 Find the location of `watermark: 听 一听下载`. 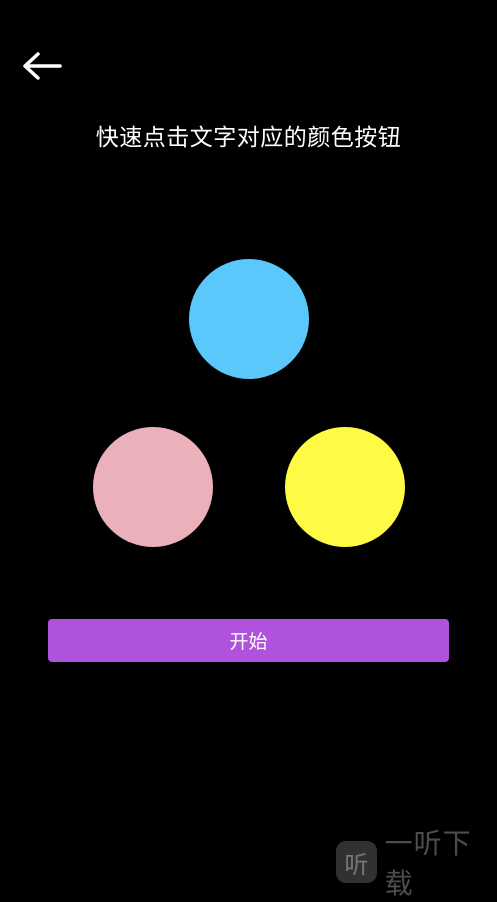

watermark: 听 一听下载 is located at coordinates (416, 863).